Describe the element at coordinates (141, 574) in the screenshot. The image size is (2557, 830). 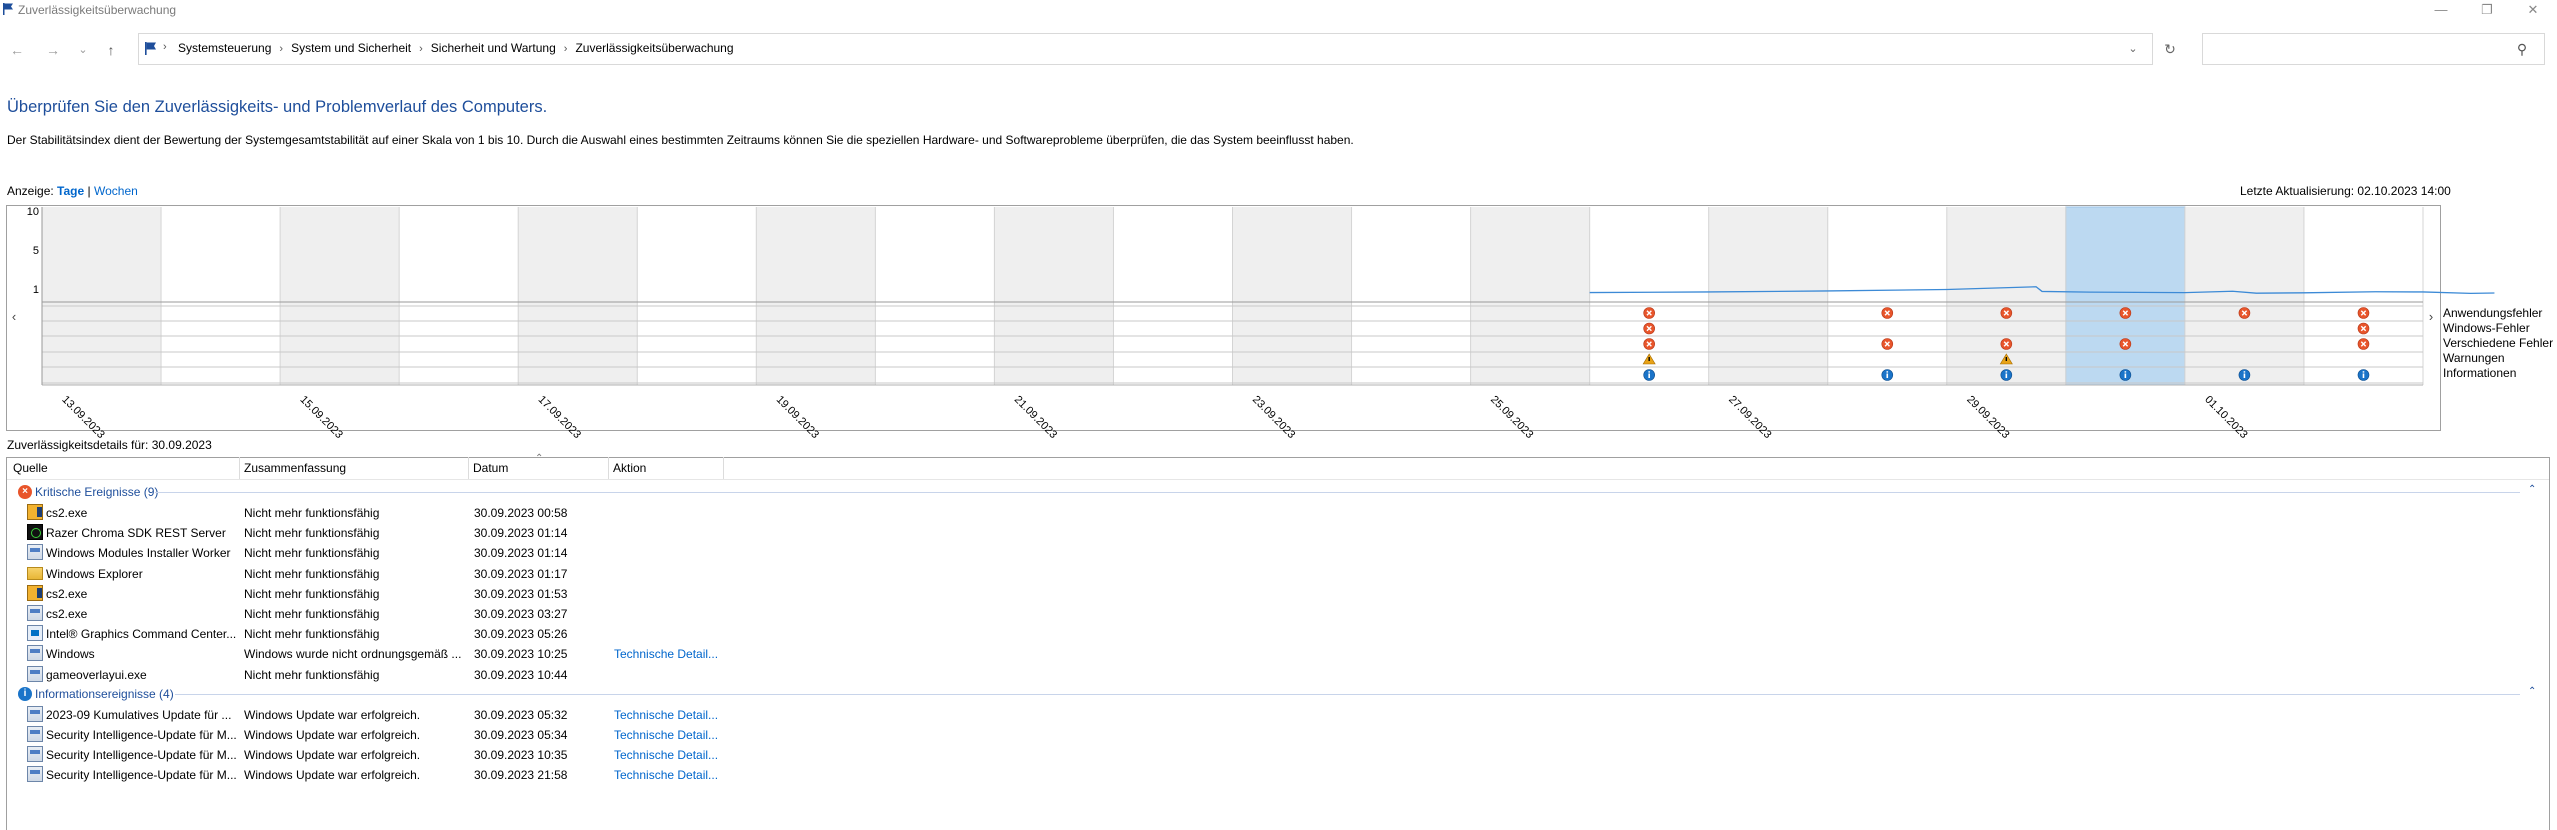
I see `row-source: Windows Explorer` at that location.